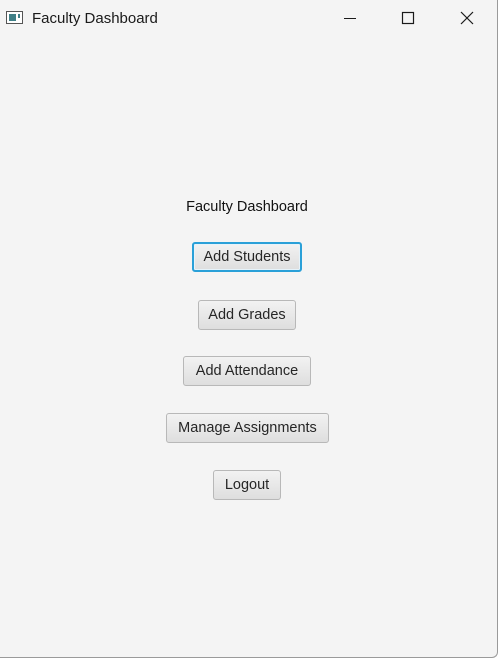 The image size is (499, 659). I want to click on close-button, so click(467, 18).